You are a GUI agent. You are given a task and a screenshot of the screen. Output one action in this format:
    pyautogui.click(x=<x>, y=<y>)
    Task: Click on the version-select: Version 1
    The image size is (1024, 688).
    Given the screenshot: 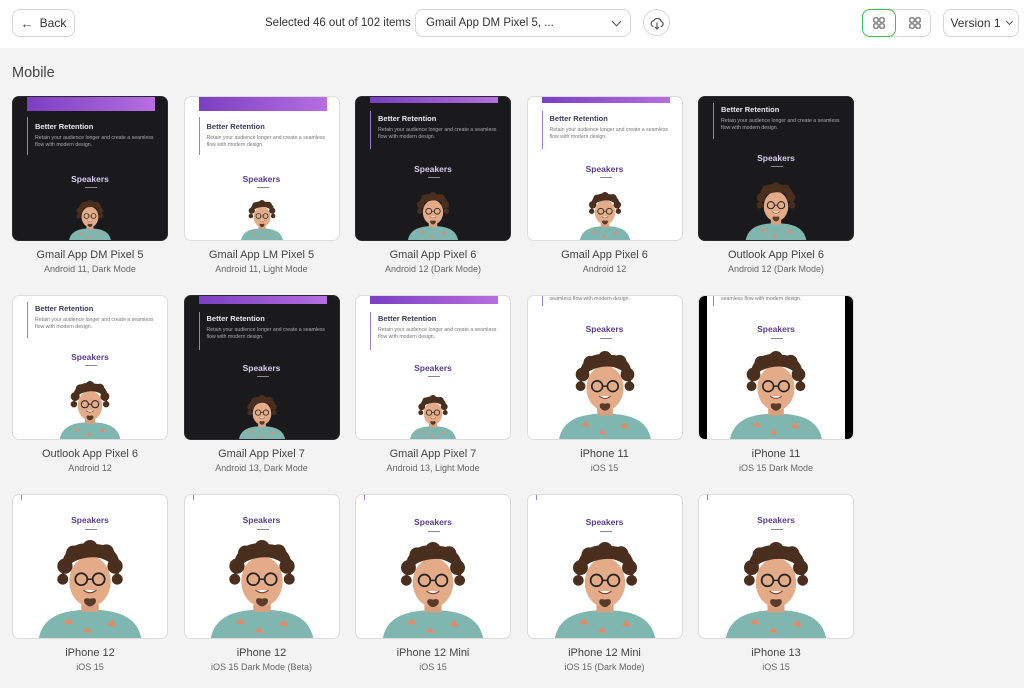 What is the action you would take?
    pyautogui.click(x=981, y=23)
    